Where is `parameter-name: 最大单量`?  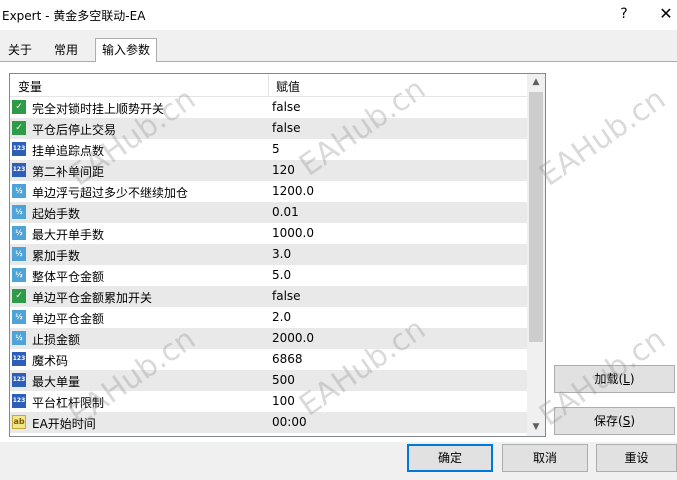 parameter-name: 最大单量 is located at coordinates (56, 382).